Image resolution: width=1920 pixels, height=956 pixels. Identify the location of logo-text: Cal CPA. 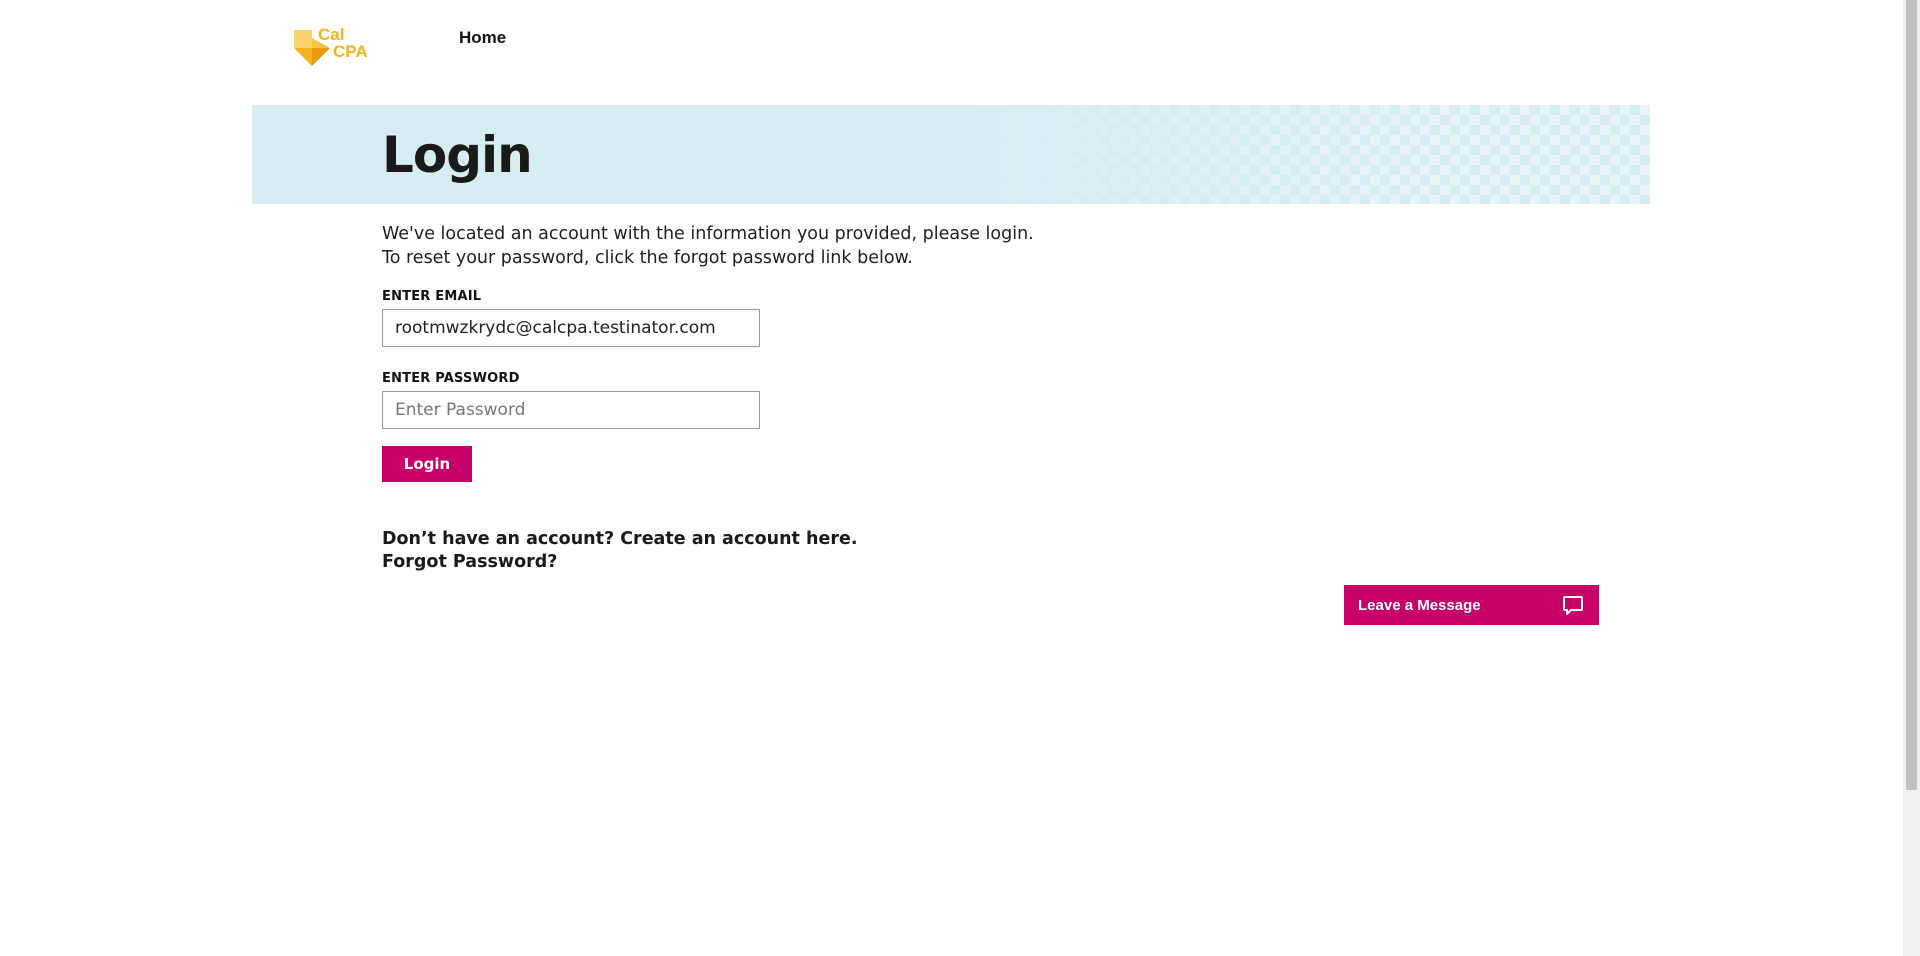
(343, 43).